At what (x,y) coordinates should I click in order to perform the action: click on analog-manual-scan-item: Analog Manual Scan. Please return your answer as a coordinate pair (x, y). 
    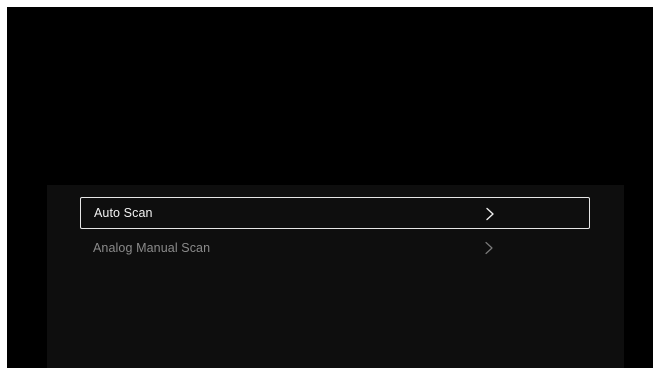
    Looking at the image, I should click on (335, 248).